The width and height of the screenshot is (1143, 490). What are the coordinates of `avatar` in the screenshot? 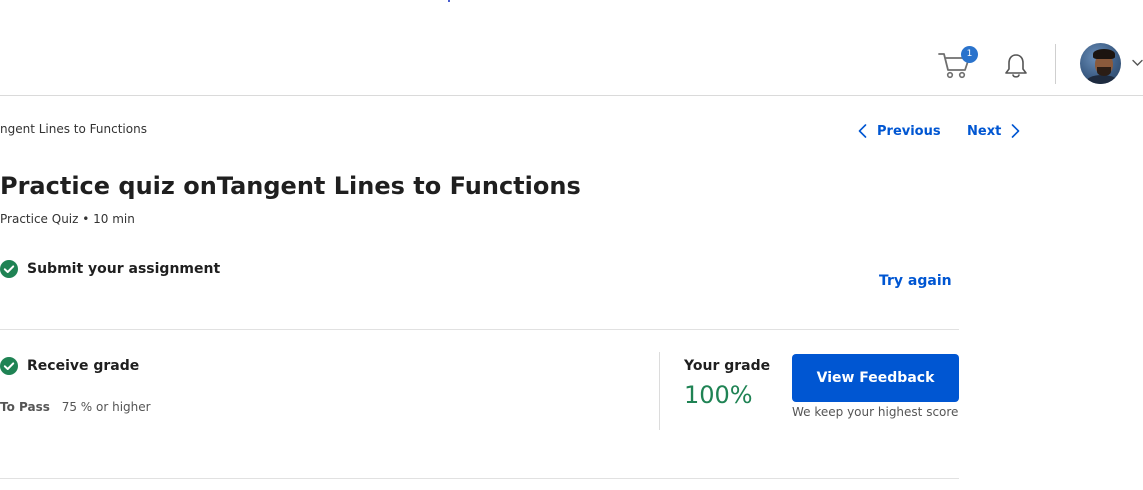 It's located at (1100, 63).